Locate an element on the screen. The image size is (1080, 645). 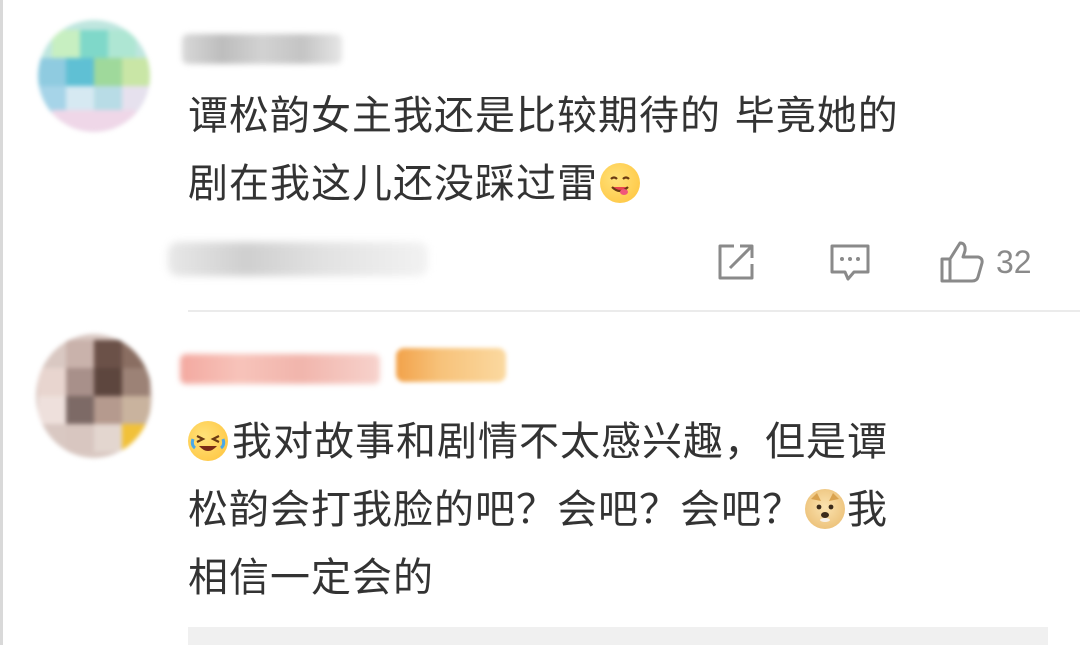
bottom-reply-bar is located at coordinates (618, 636).